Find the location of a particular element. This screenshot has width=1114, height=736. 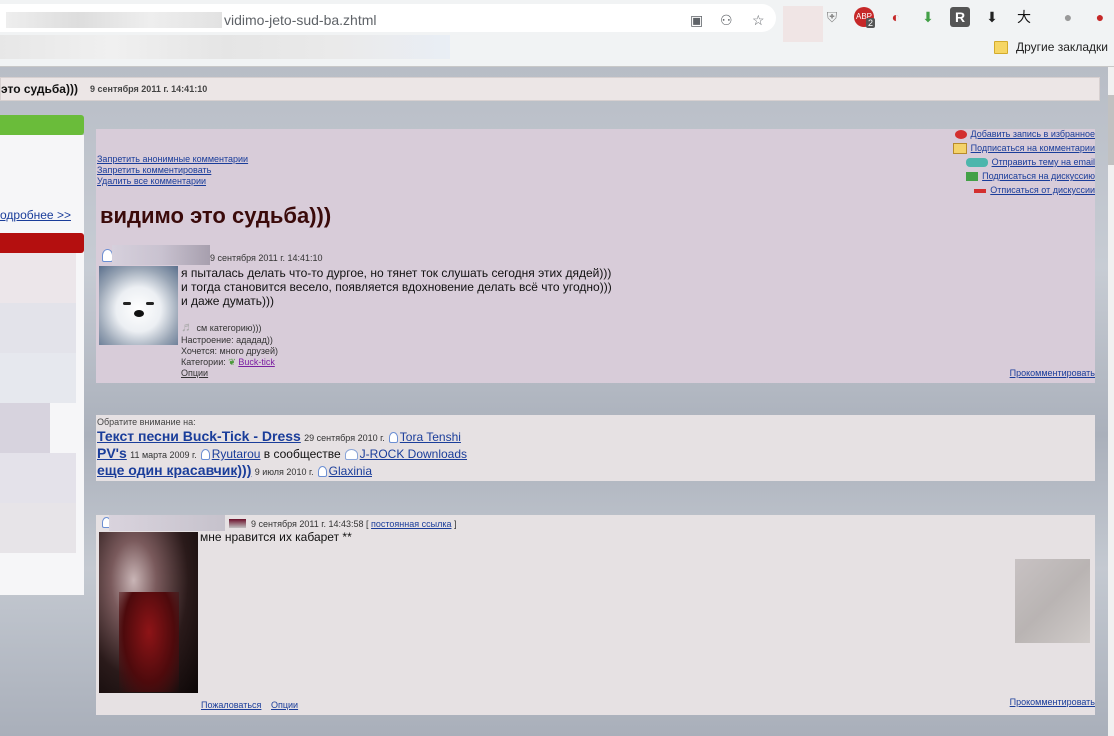

seal-nose is located at coordinates (139, 313).